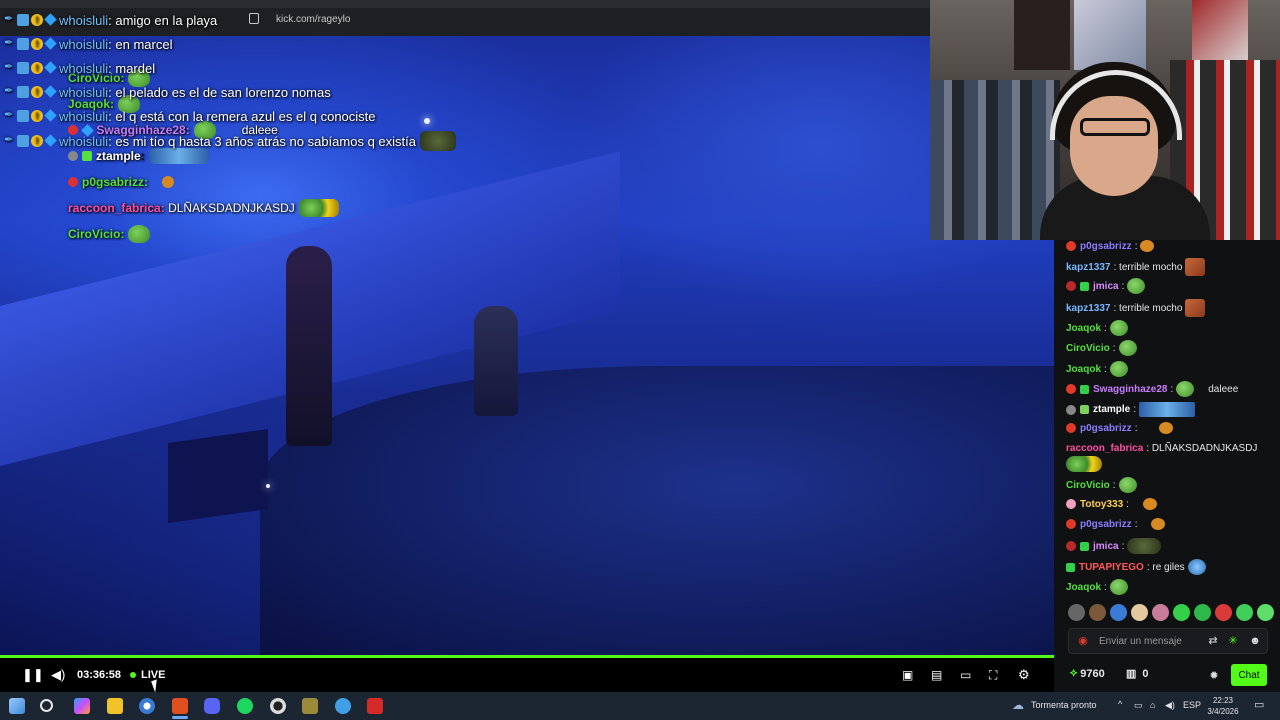  Describe the element at coordinates (278, 706) in the screenshot. I see `obs-icon` at that location.